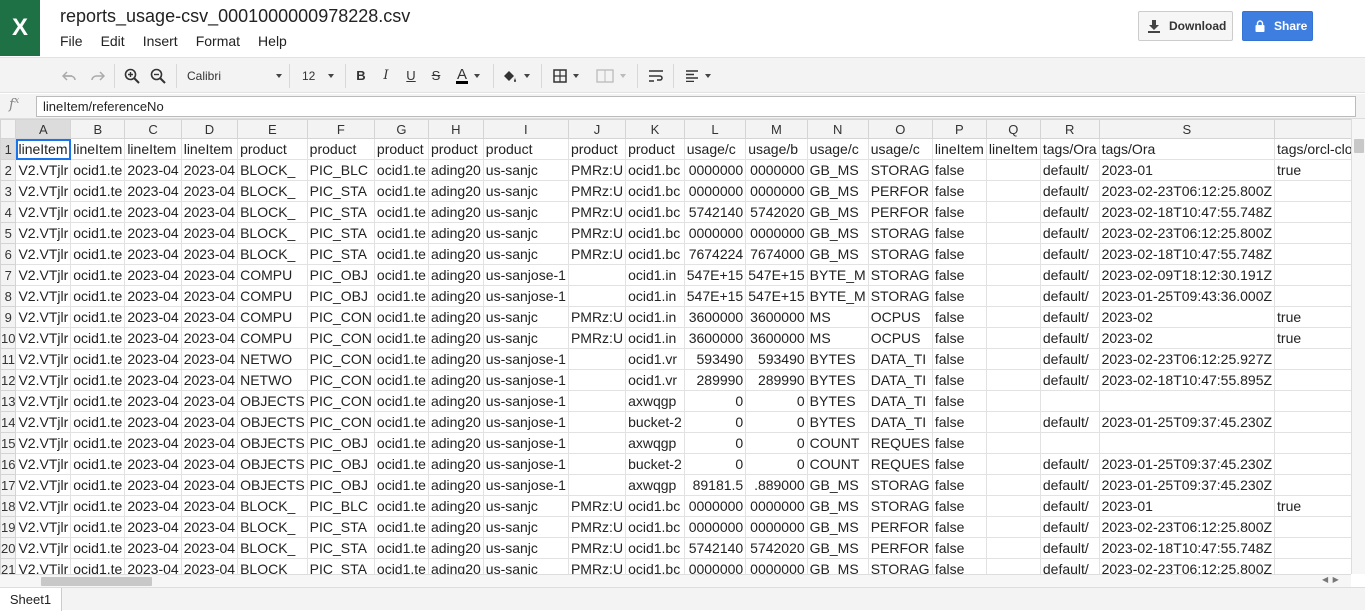 The height and width of the screenshot is (611, 1365). Describe the element at coordinates (8, 170) in the screenshot. I see `row-header: 2` at that location.